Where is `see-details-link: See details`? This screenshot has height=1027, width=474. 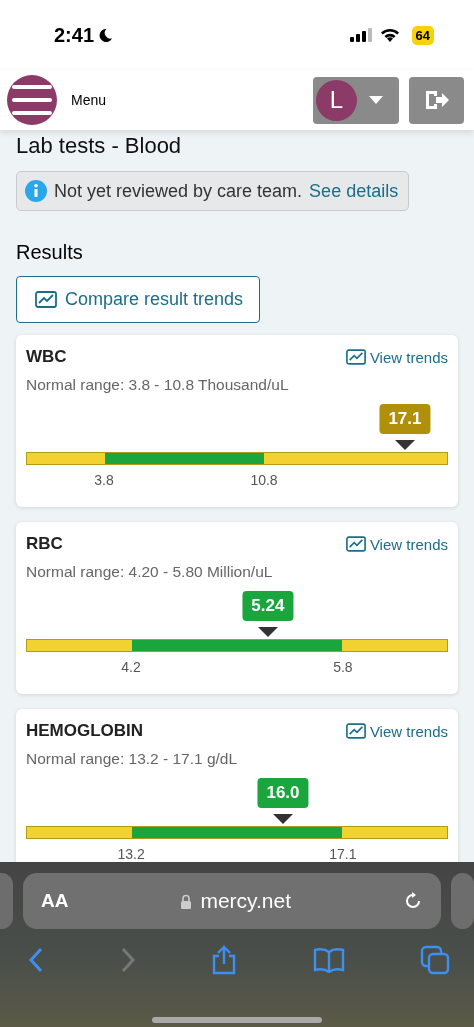 see-details-link: See details is located at coordinates (354, 191).